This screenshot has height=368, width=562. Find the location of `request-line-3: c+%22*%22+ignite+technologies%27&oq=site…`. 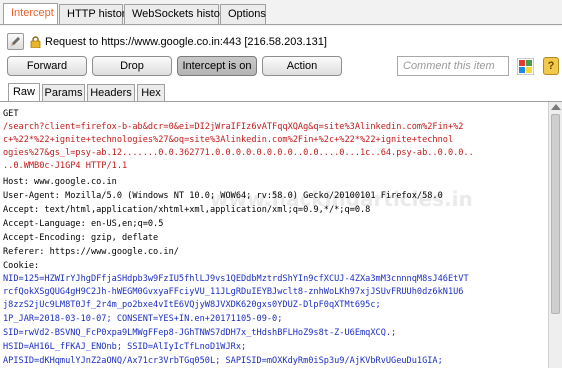

request-line-3: c+%22*%22+ignite+technologies%27&oq=site… is located at coordinates (228, 140).